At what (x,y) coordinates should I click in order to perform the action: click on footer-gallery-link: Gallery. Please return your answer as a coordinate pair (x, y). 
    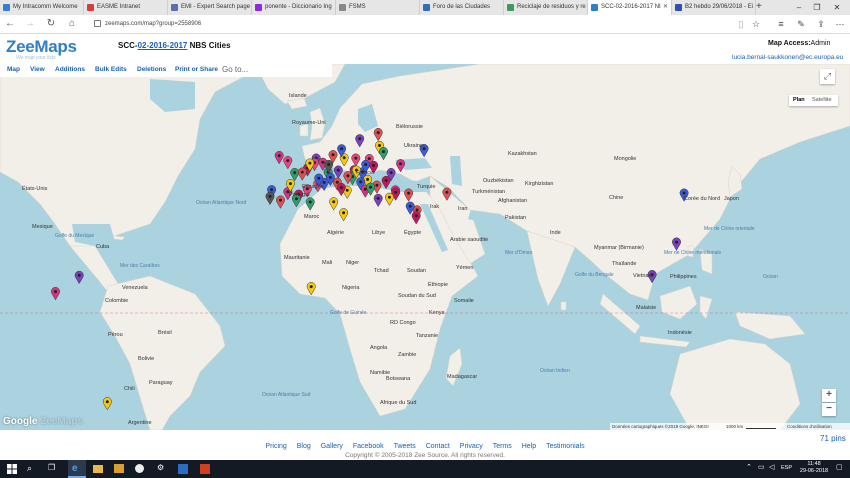
    Looking at the image, I should click on (332, 446).